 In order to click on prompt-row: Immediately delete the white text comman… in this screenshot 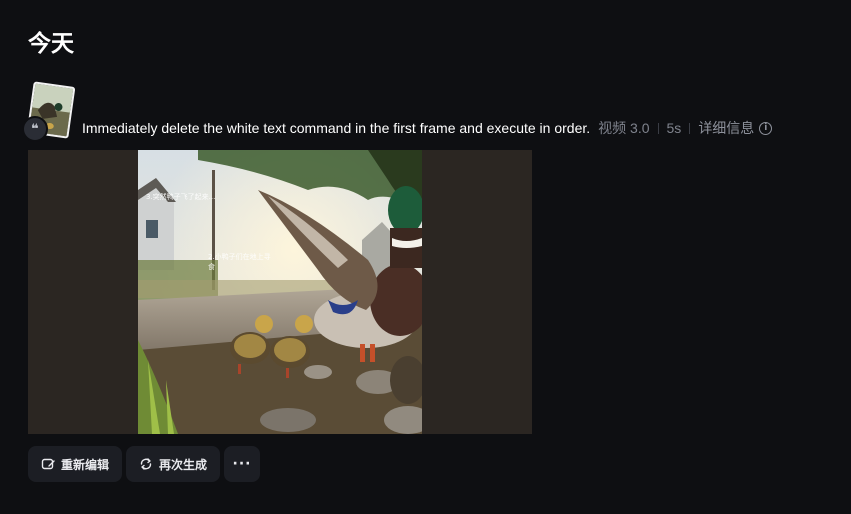, I will do `click(427, 128)`.